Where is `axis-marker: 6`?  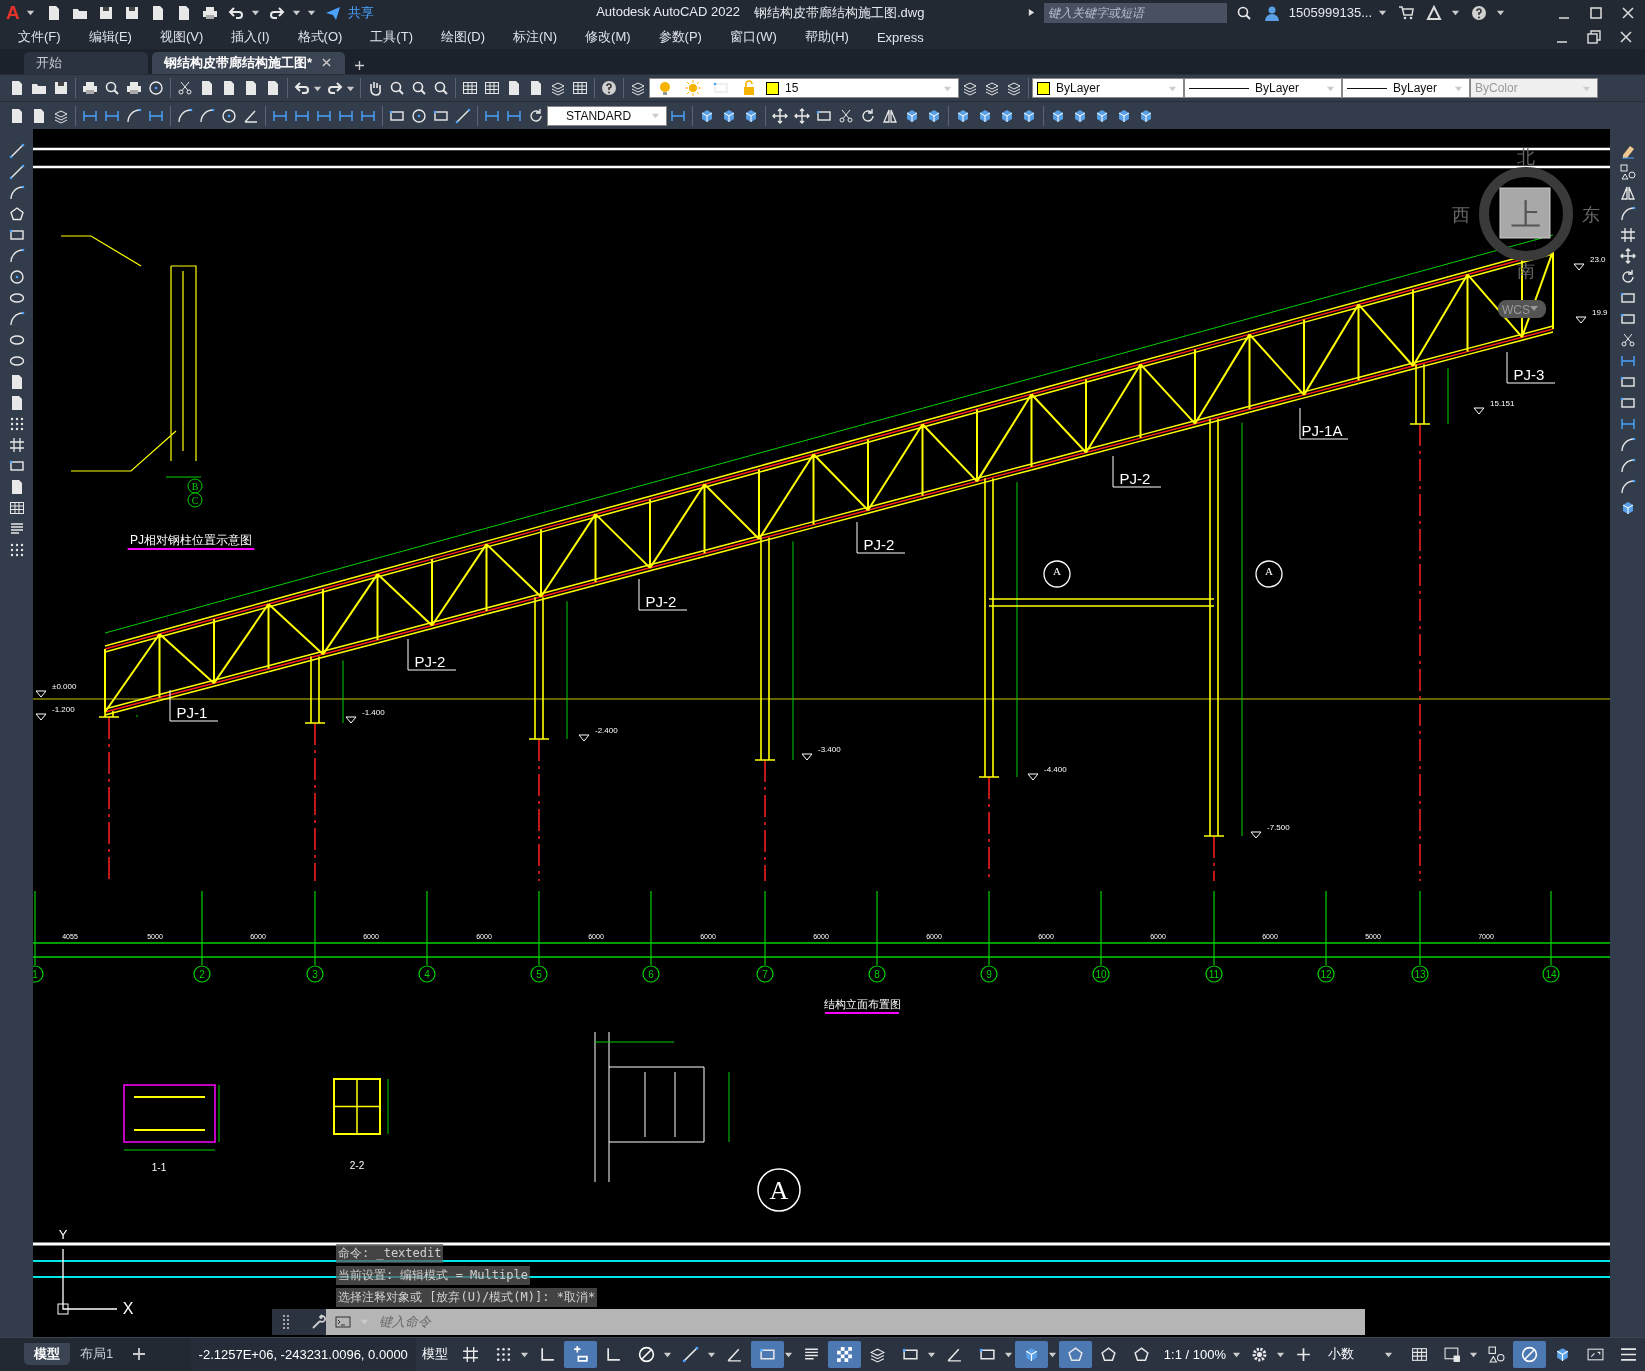
axis-marker: 6 is located at coordinates (651, 974).